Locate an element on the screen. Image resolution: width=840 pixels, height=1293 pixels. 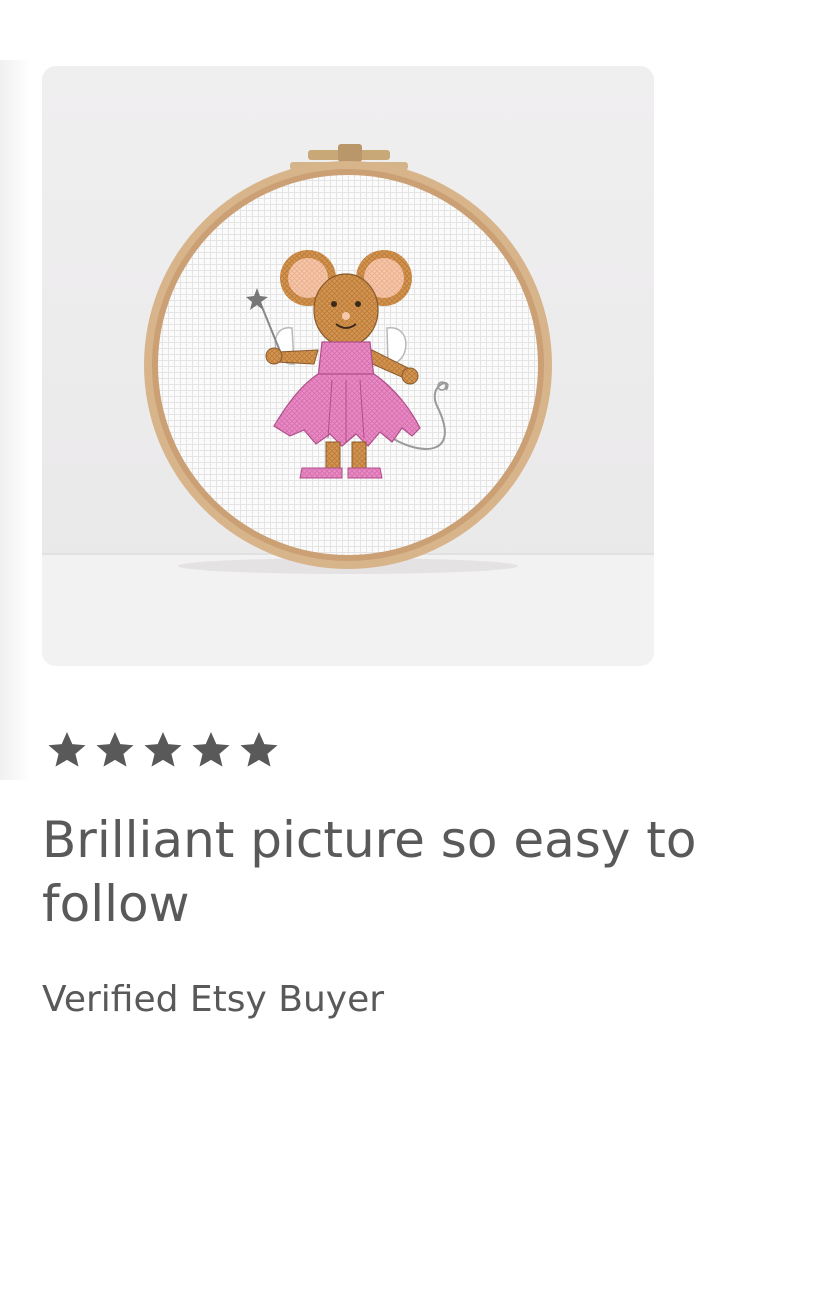
card-edge-shadow is located at coordinates (15, 420).